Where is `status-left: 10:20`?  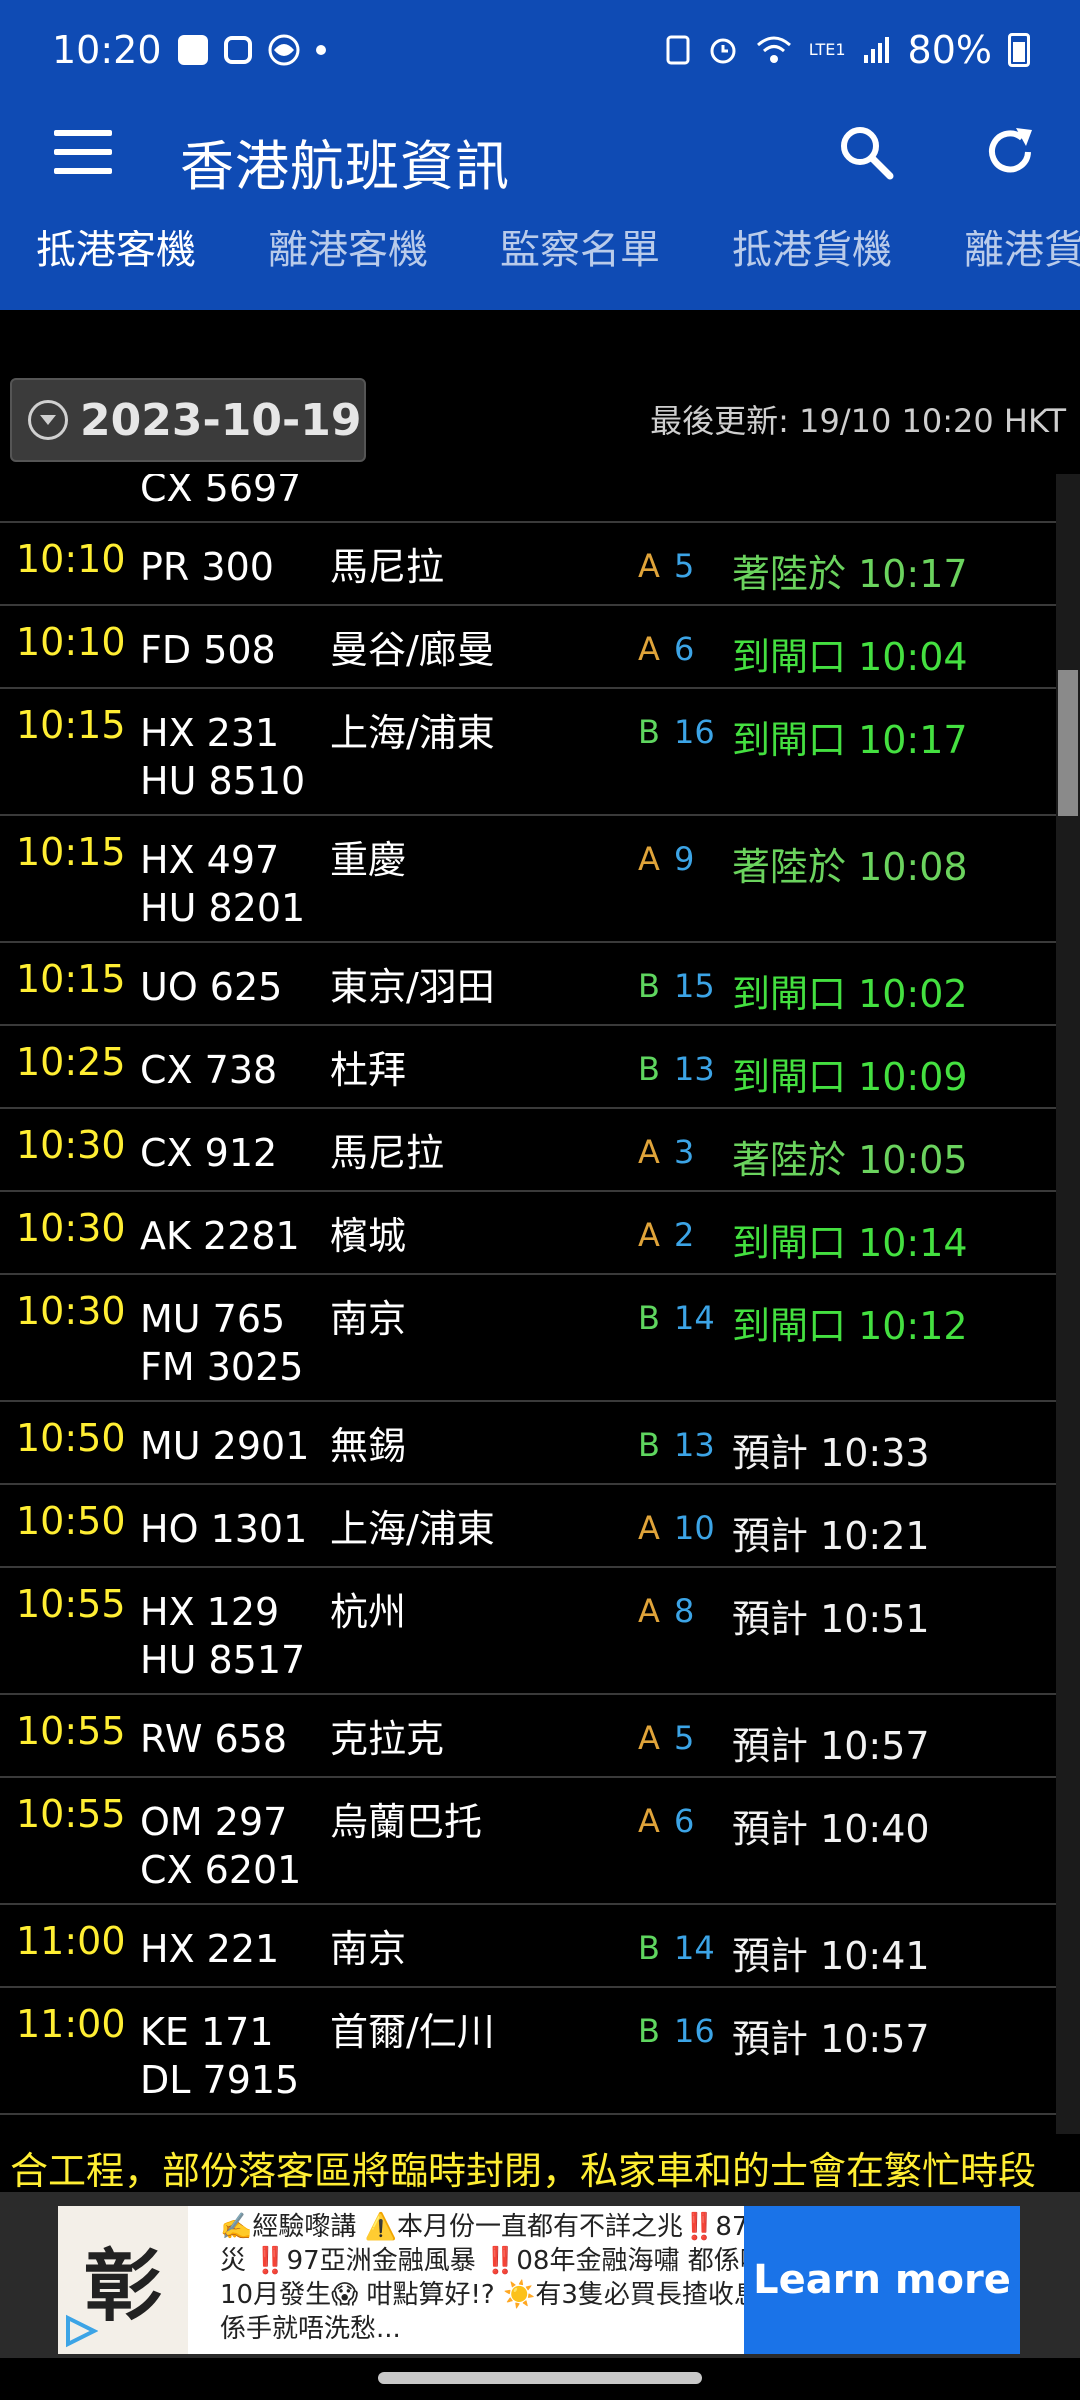 status-left: 10:20 is located at coordinates (189, 50).